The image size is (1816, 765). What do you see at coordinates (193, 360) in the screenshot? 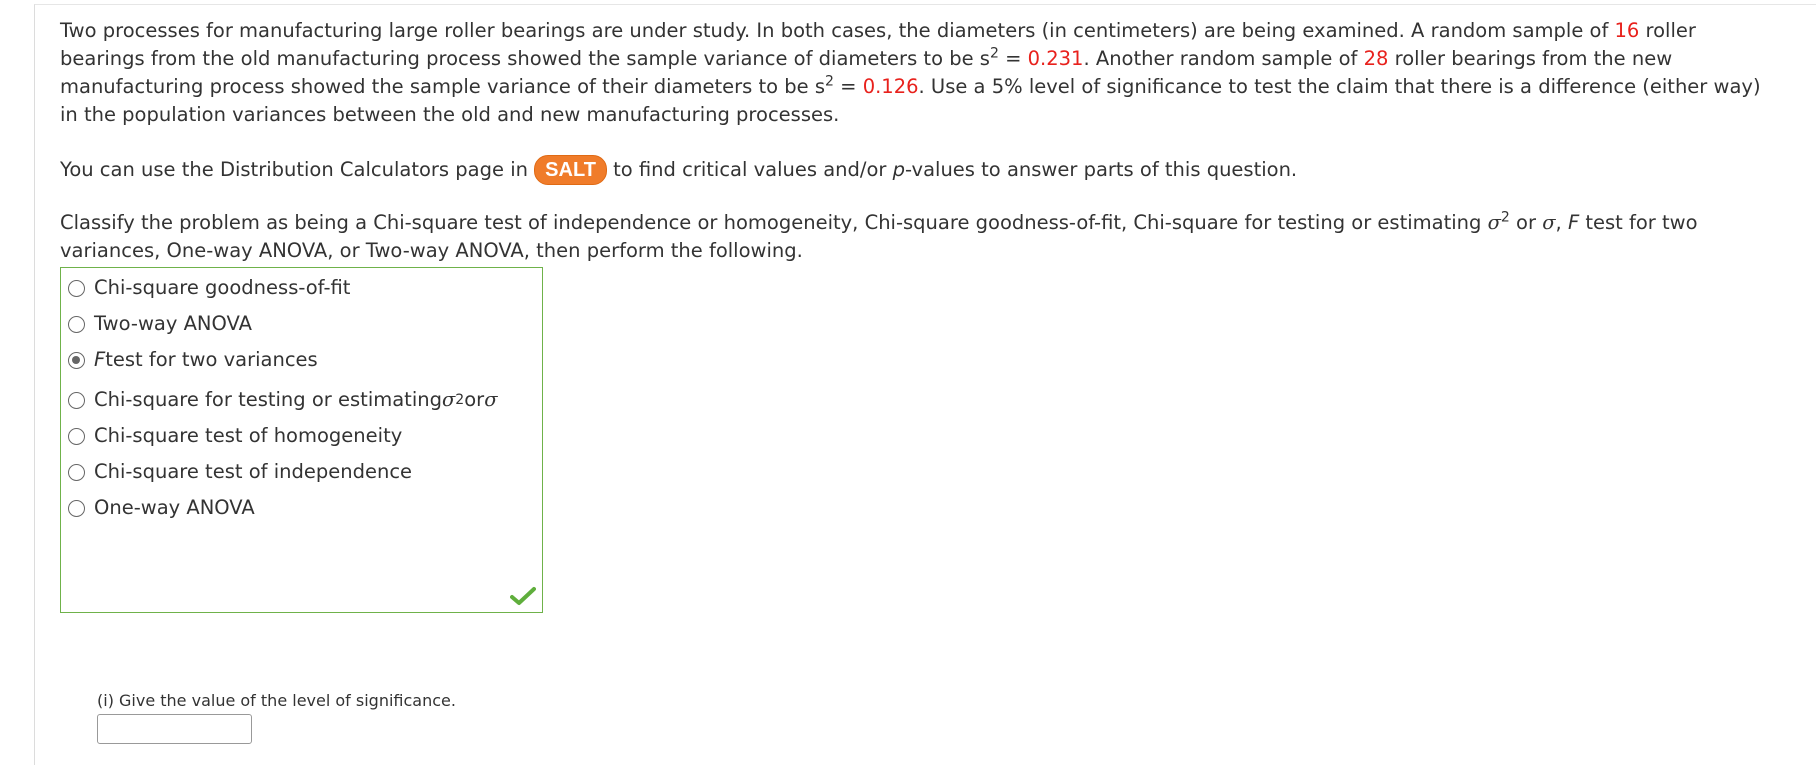
I see `choice-f-test-two-variances: F test for two variances` at bounding box center [193, 360].